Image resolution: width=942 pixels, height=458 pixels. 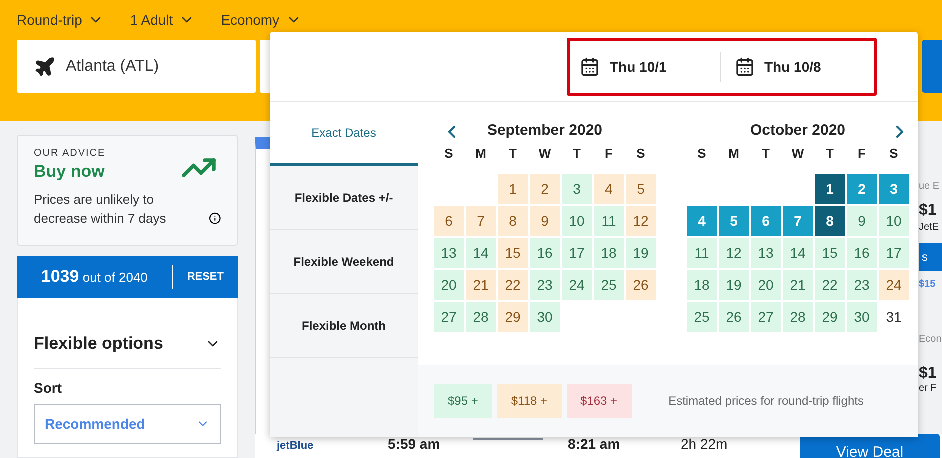 I want to click on date-mode-tab: Exact Dates, so click(x=344, y=134).